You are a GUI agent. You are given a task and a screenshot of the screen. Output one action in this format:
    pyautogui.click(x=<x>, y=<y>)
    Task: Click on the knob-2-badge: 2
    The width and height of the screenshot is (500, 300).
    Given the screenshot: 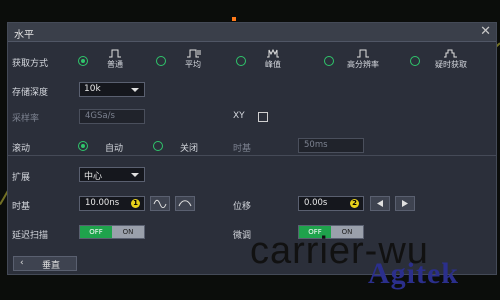 What is the action you would take?
    pyautogui.click(x=354, y=203)
    